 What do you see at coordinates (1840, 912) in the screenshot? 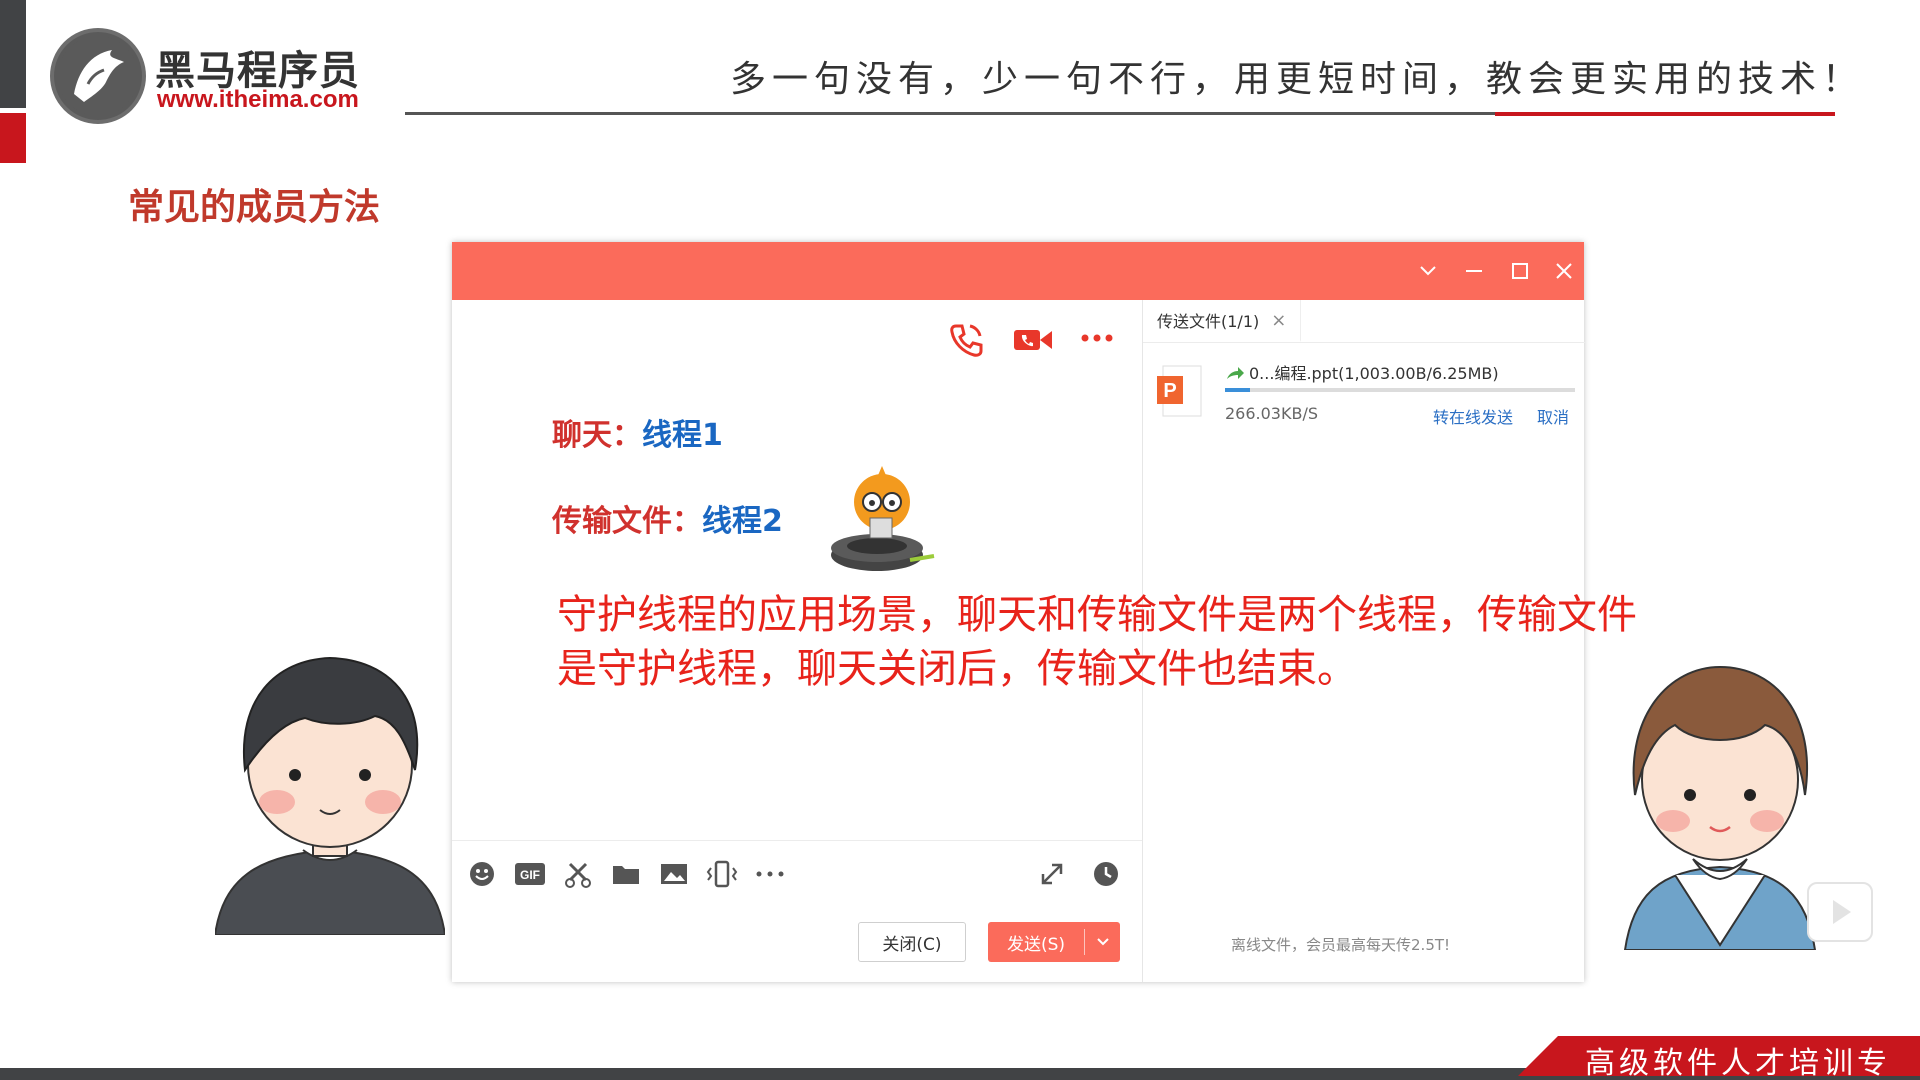
I see `play-icon` at bounding box center [1840, 912].